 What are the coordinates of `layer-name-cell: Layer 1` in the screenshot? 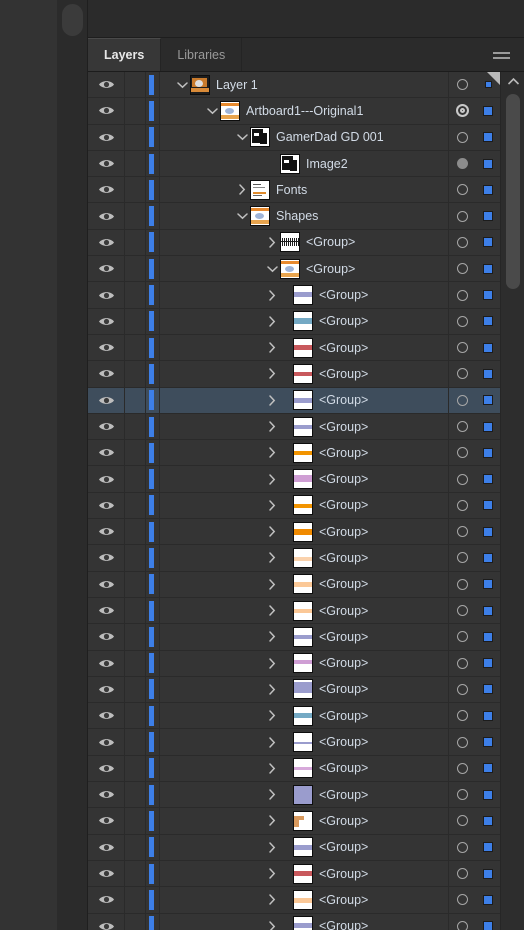 It's located at (304, 84).